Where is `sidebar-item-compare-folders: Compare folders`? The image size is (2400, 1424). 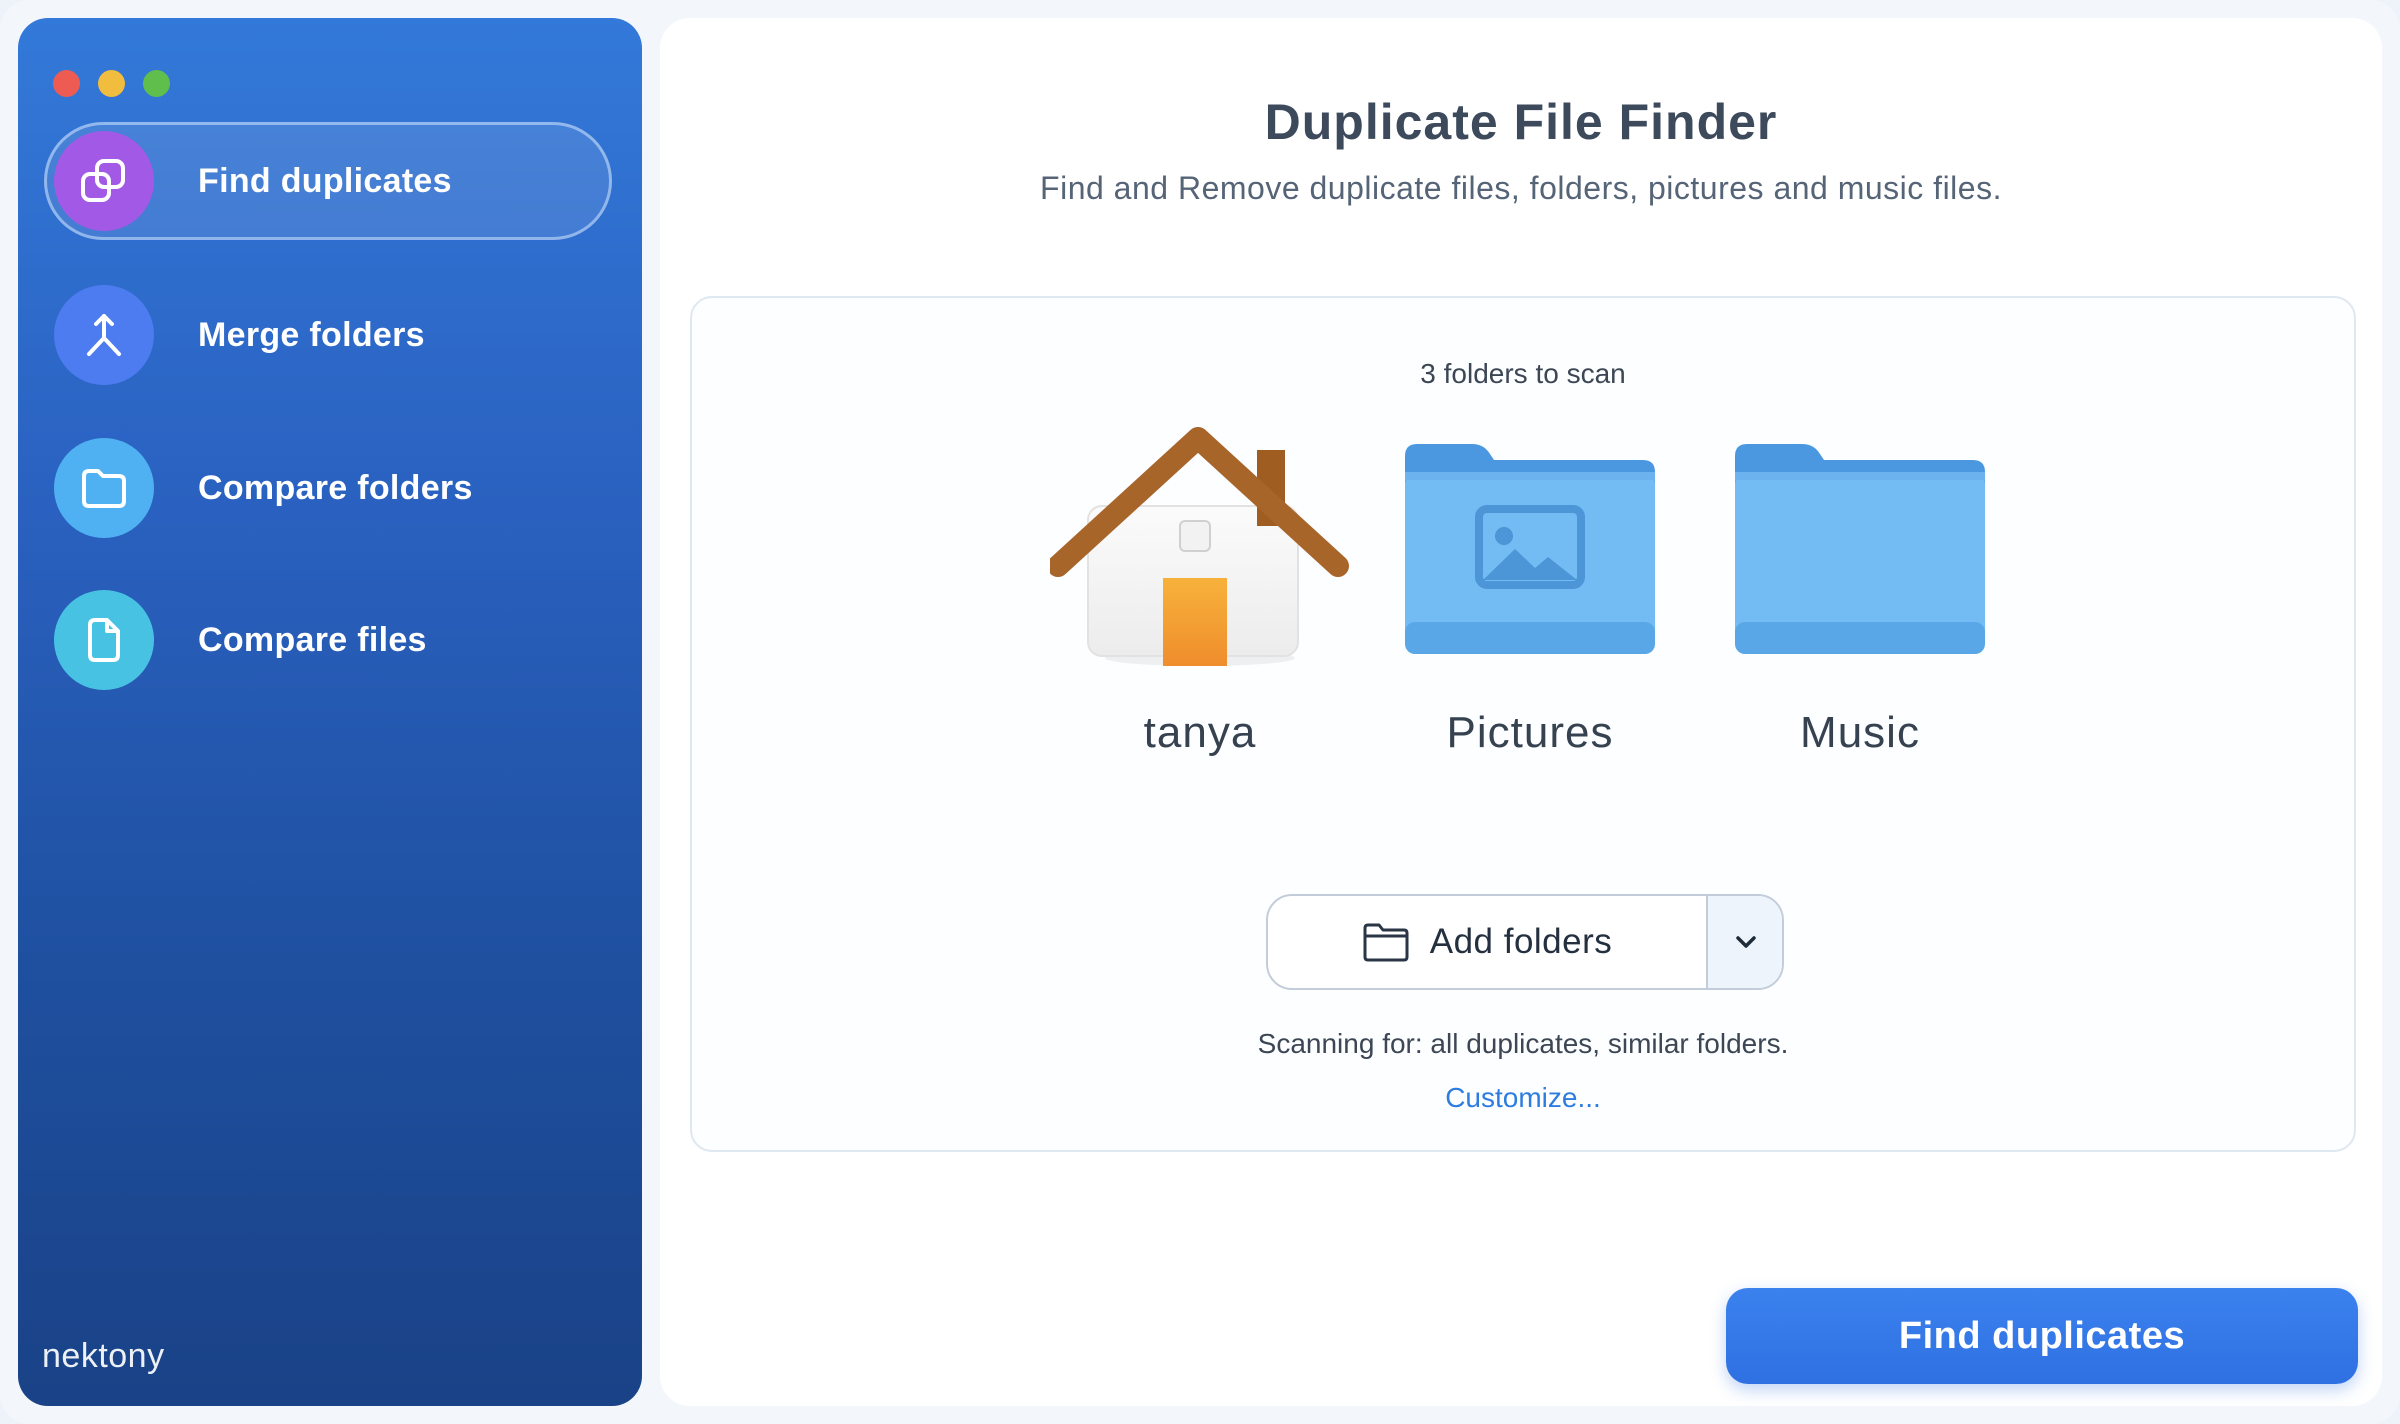
sidebar-item-compare-folders: Compare folders is located at coordinates (328, 488).